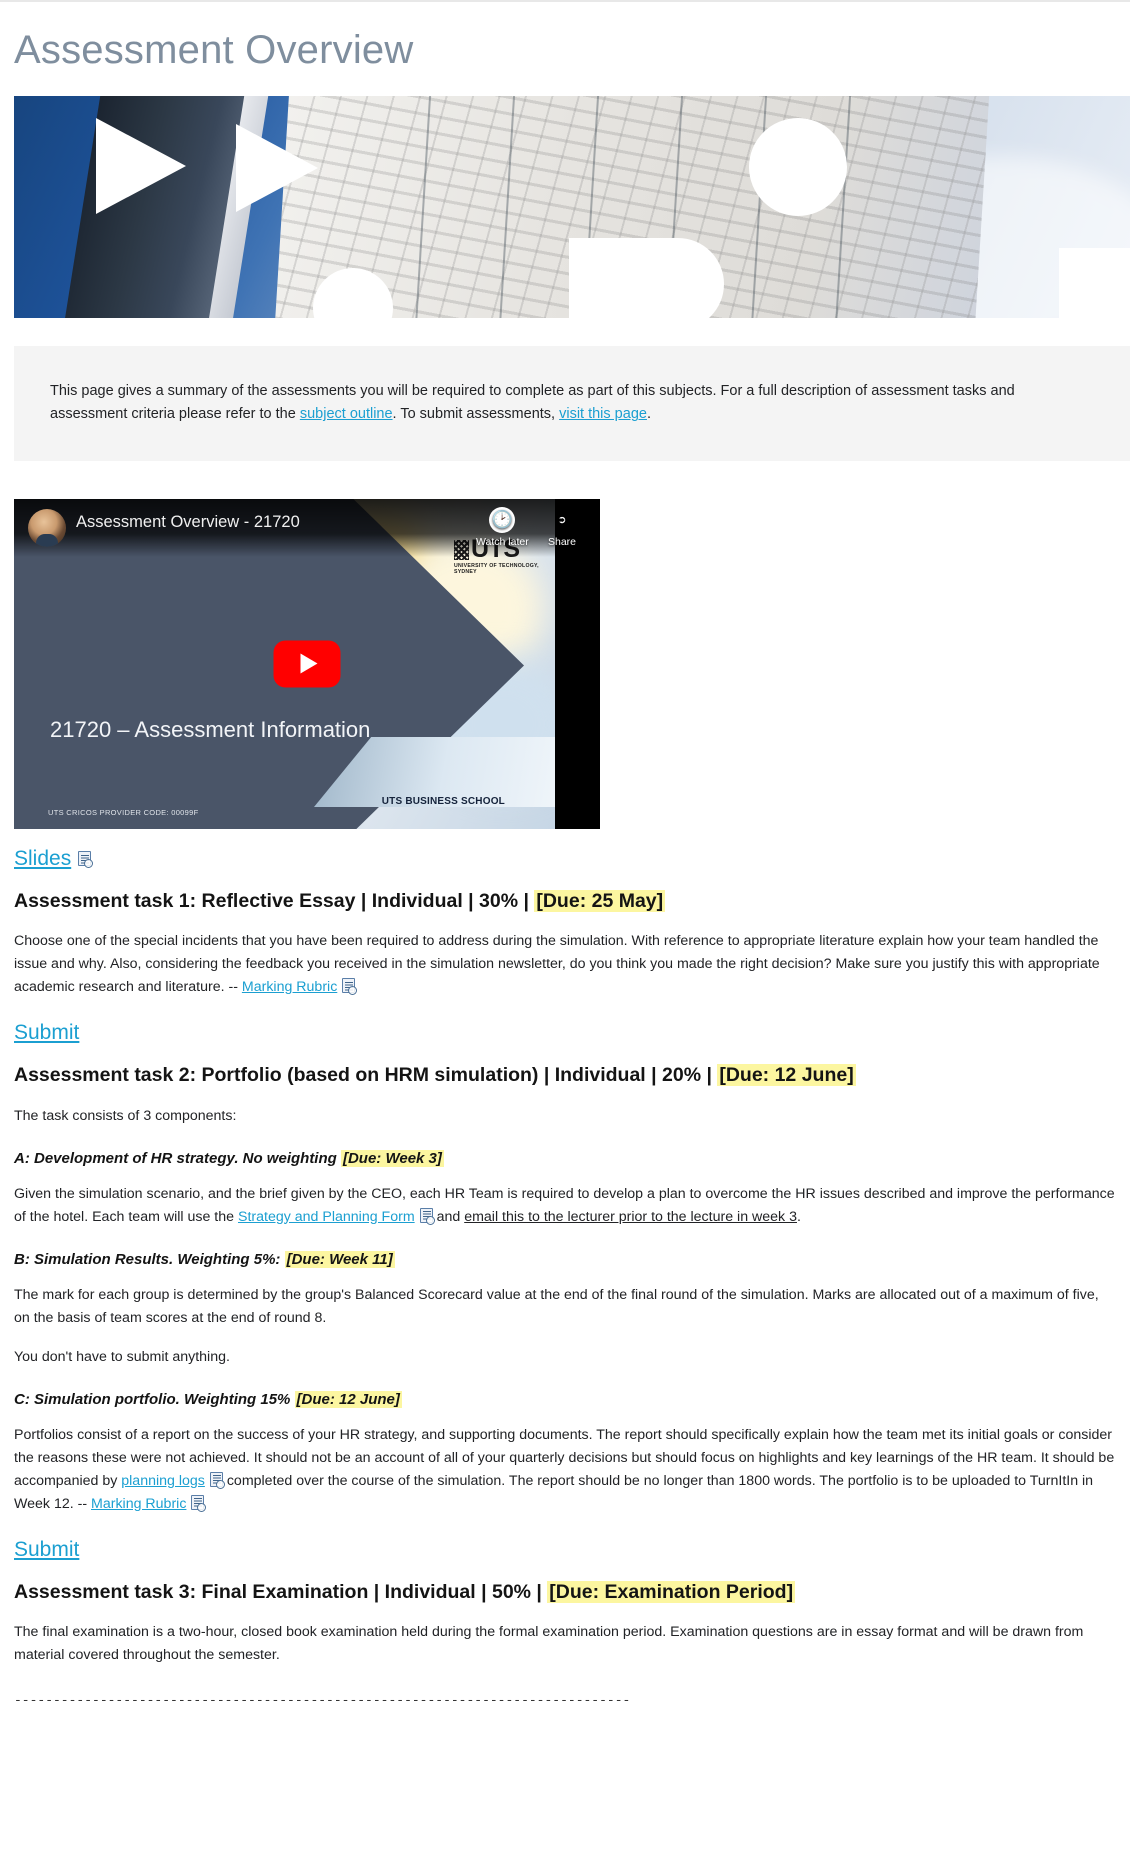  Describe the element at coordinates (346, 414) in the screenshot. I see `subject-outline-link: subject outline` at that location.